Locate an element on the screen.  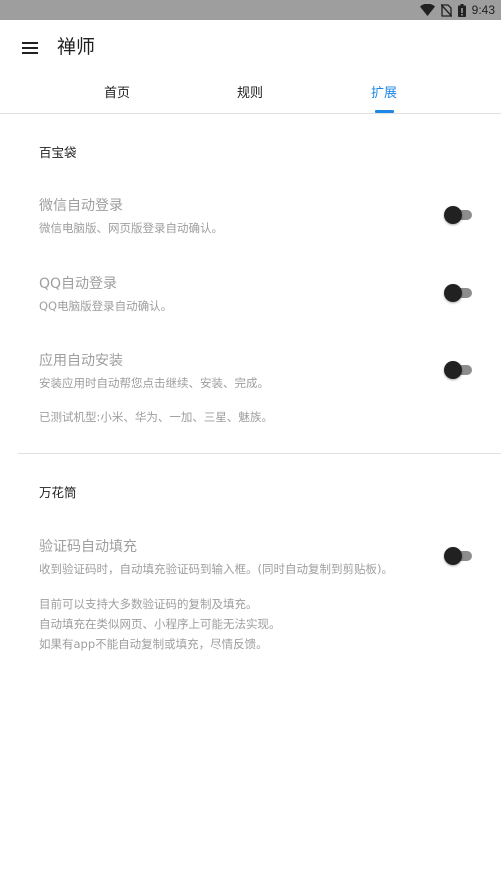
app-bar: 禅师 is located at coordinates (250, 48).